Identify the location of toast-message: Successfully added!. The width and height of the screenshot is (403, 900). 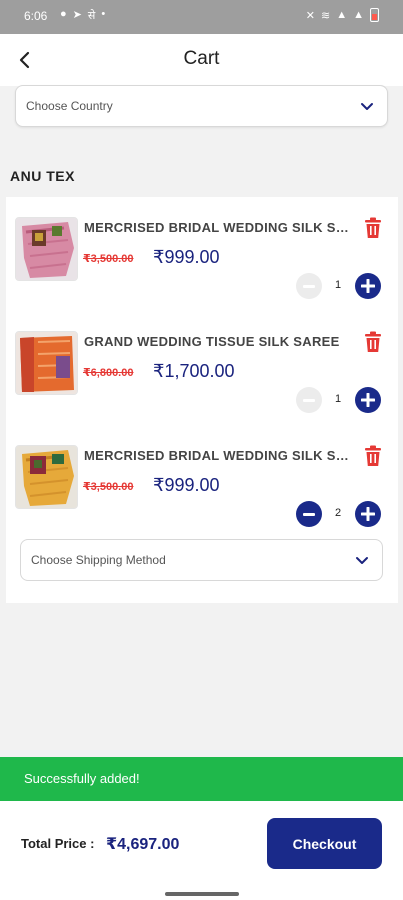
(82, 778).